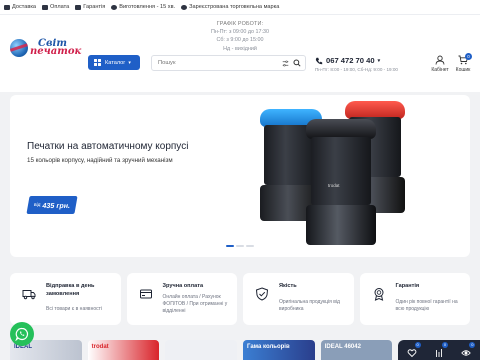 This screenshot has height=360, width=480. Describe the element at coordinates (240, 40) in the screenshot. I see `schedule-line: Сб: з 9:00 до 15:00` at that location.